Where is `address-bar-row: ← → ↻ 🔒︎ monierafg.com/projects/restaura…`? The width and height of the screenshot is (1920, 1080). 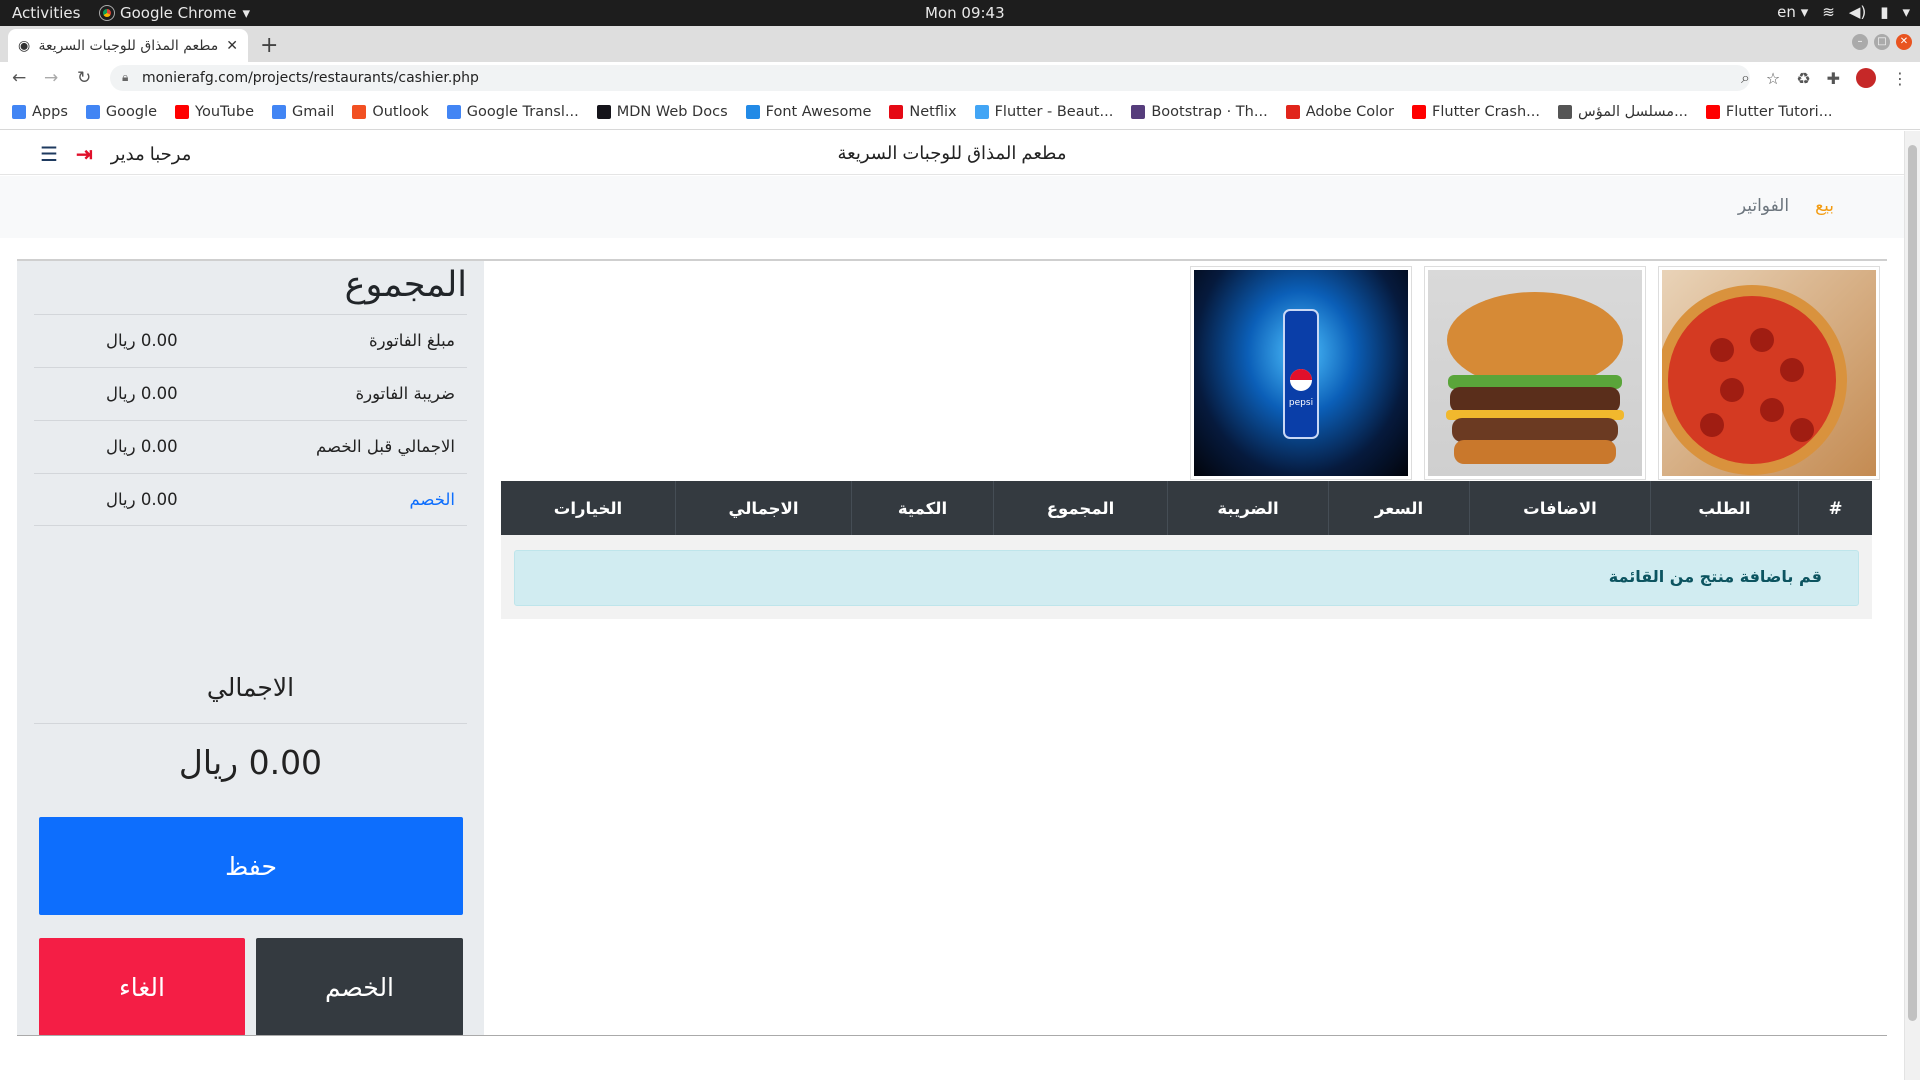
address-bar-row: ← → ↻ 🔒︎ monierafg.com/projects/restaura… is located at coordinates (960, 78).